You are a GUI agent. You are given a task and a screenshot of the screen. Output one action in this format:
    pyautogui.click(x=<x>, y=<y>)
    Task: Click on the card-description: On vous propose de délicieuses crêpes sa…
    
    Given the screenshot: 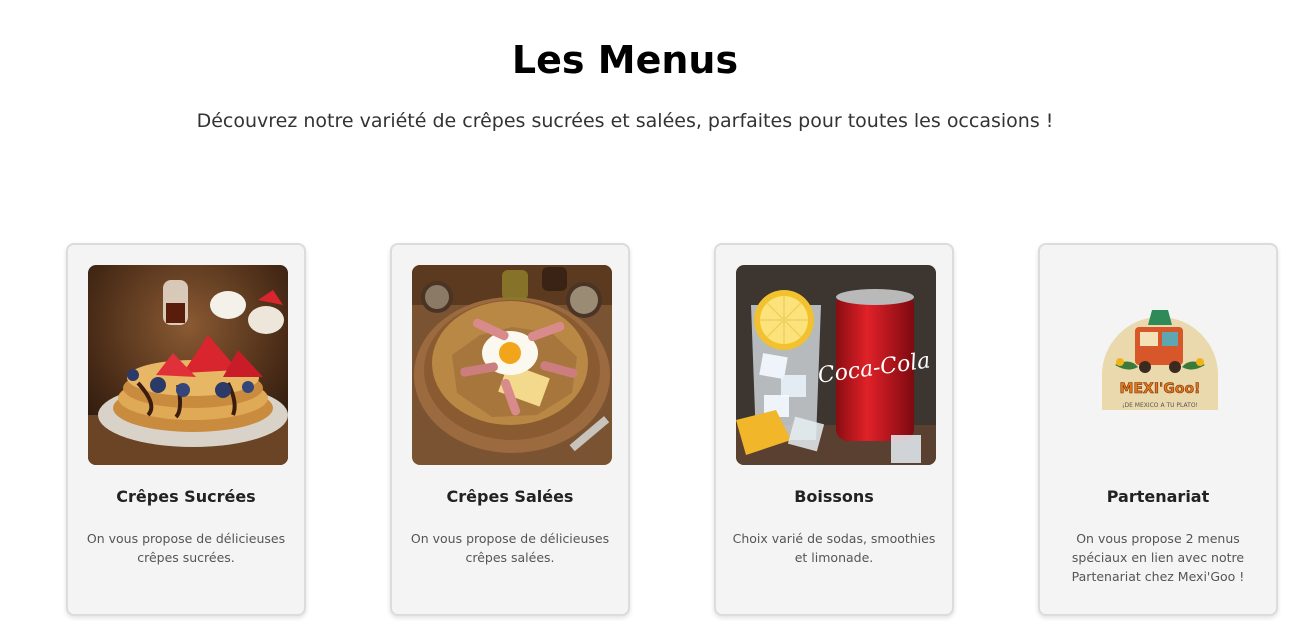 What is the action you would take?
    pyautogui.click(x=510, y=548)
    